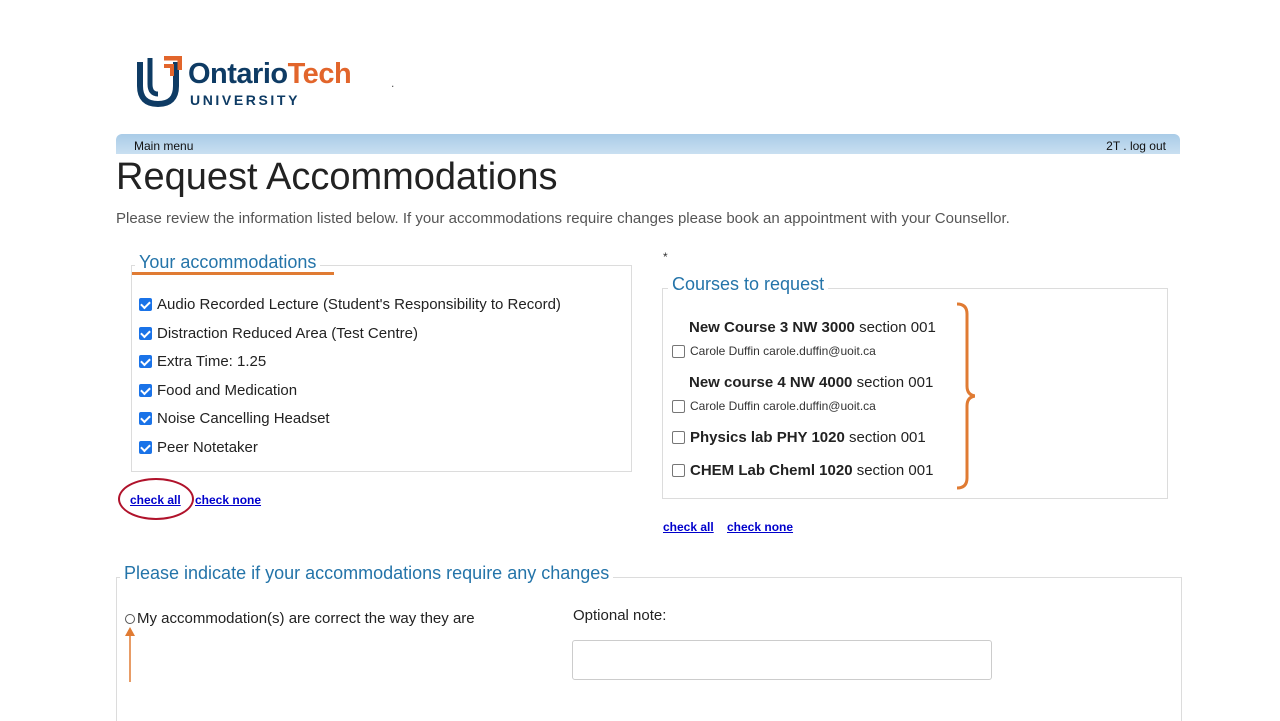  Describe the element at coordinates (233, 273) in the screenshot. I see `legend-highlight-underline` at that location.